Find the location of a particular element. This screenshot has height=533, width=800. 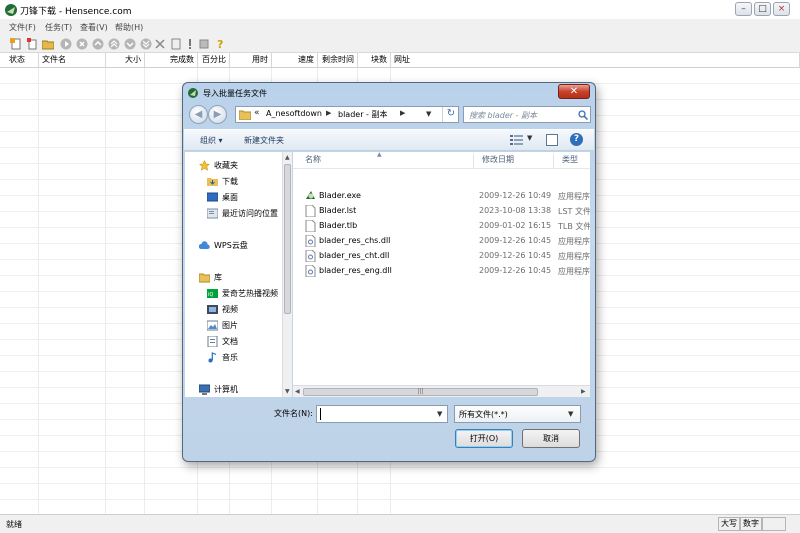

file-type-filter-value: 所有文件(*.*) is located at coordinates (483, 414).